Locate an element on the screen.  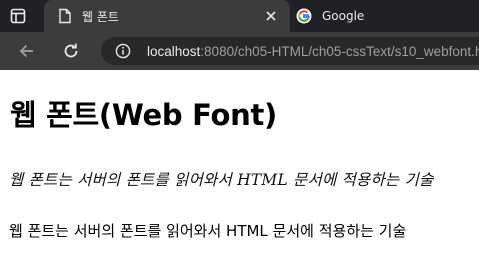
back-arrow-icon is located at coordinates (27, 51).